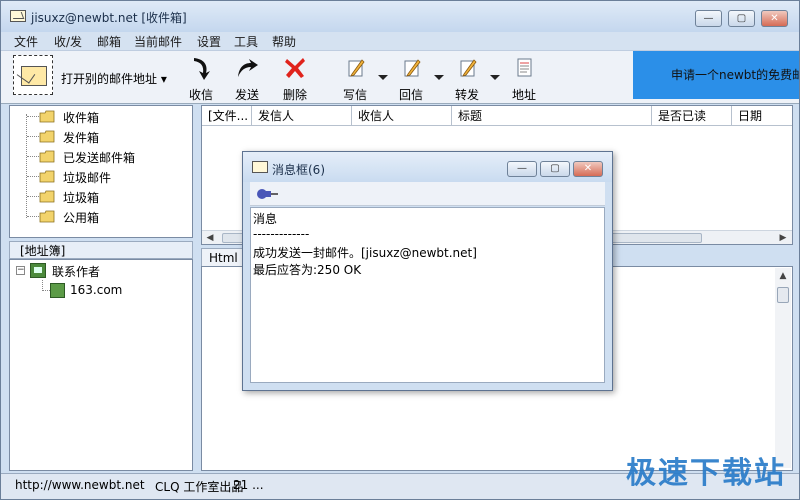 The width and height of the screenshot is (800, 500). Describe the element at coordinates (588, 169) in the screenshot. I see `dialog-close-button: ✕` at that location.